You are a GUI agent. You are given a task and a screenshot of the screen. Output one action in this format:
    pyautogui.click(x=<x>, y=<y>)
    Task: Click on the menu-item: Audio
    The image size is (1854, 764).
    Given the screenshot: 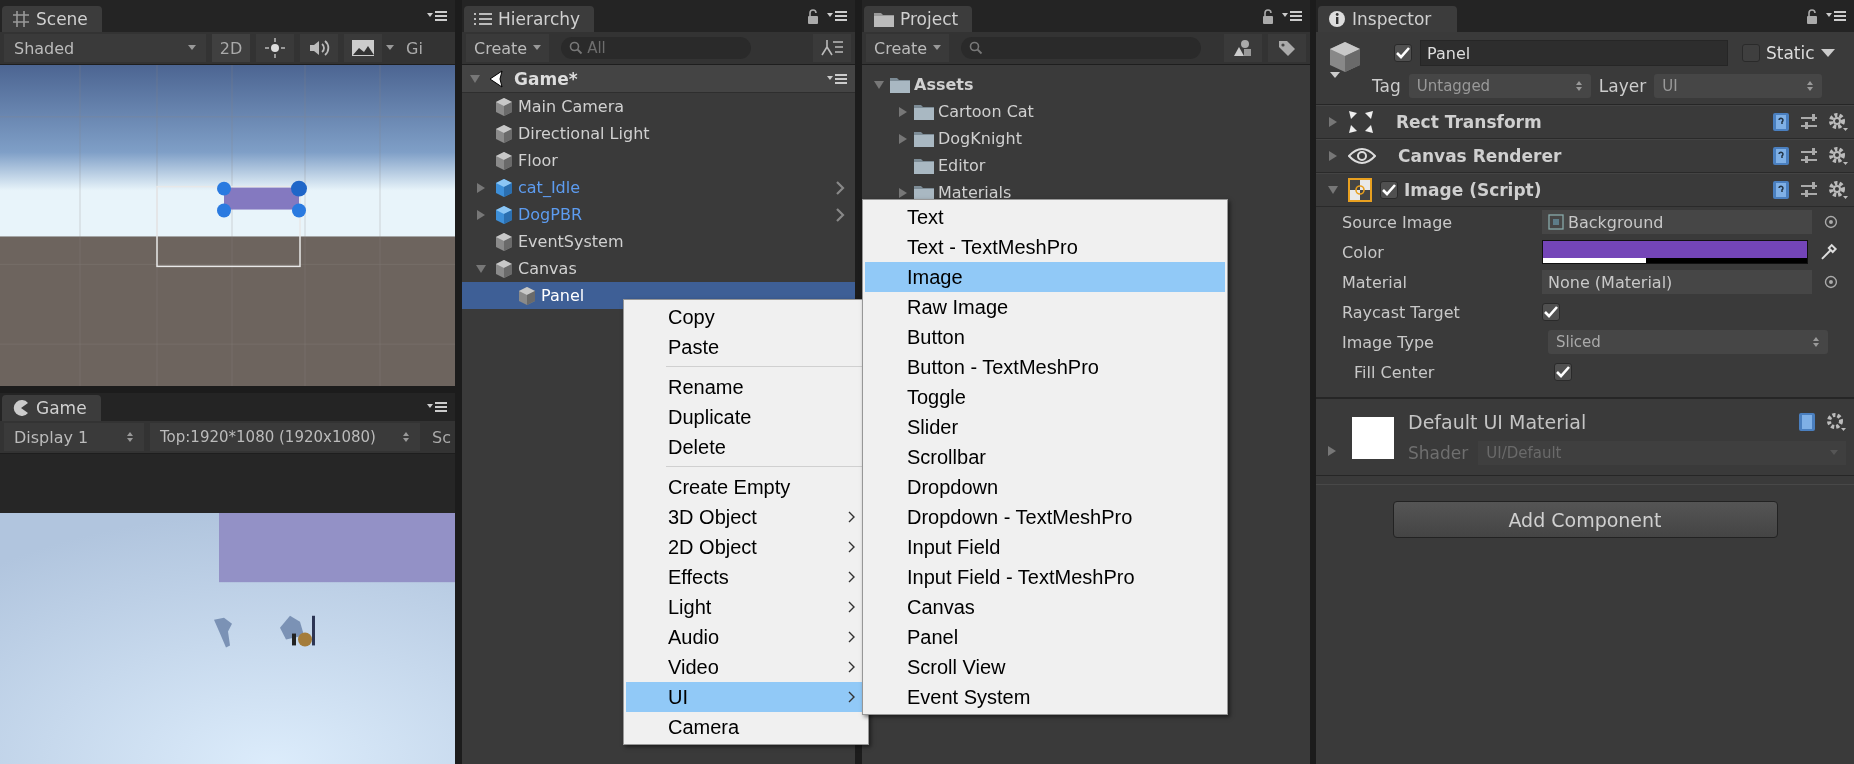 What is the action you would take?
    pyautogui.click(x=746, y=637)
    